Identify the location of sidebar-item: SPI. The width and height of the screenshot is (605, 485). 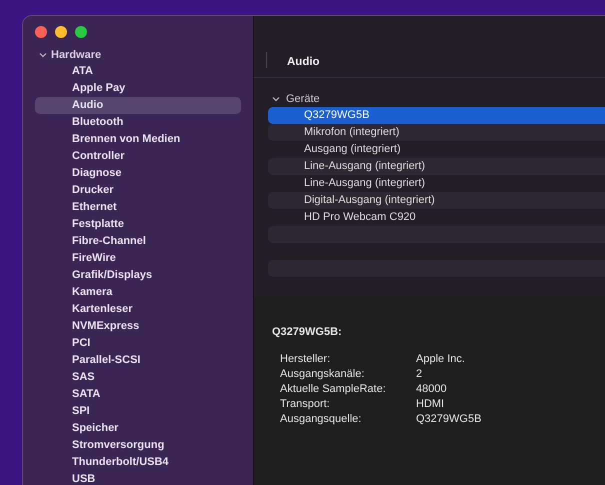
(138, 411).